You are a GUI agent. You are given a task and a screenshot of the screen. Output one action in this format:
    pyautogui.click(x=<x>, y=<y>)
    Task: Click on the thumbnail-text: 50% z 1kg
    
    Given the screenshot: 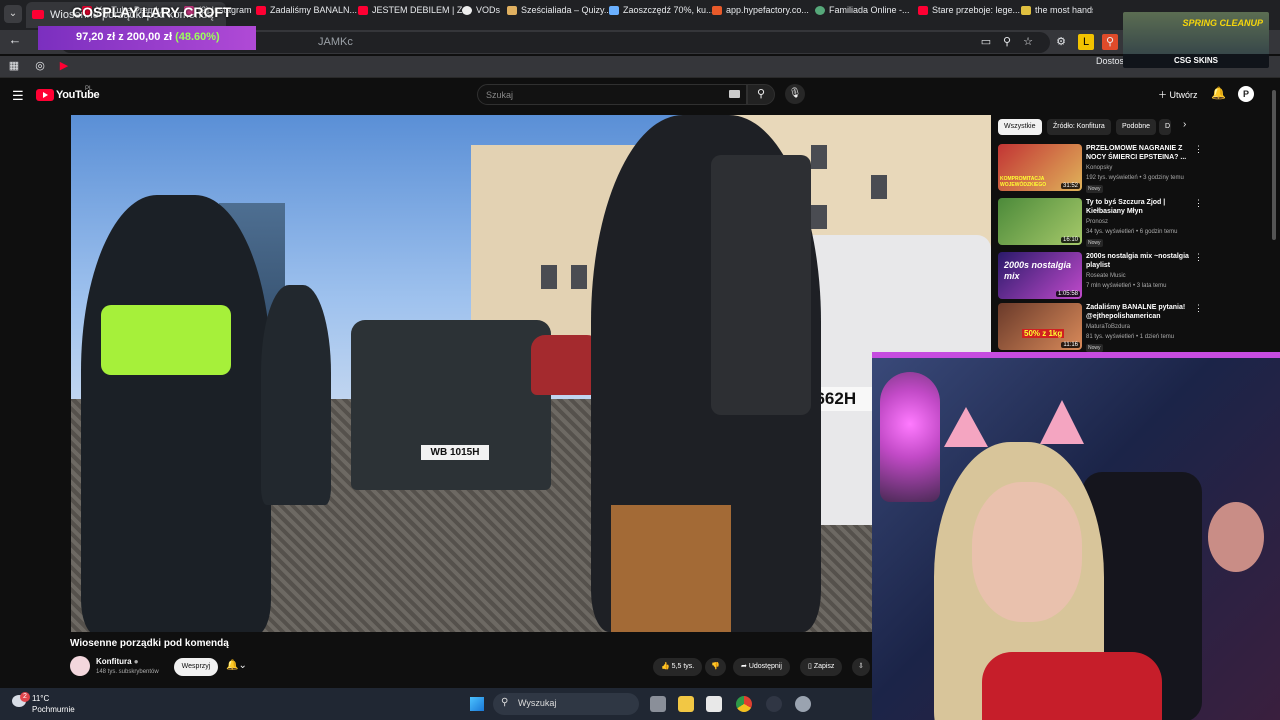 What is the action you would take?
    pyautogui.click(x=1043, y=333)
    